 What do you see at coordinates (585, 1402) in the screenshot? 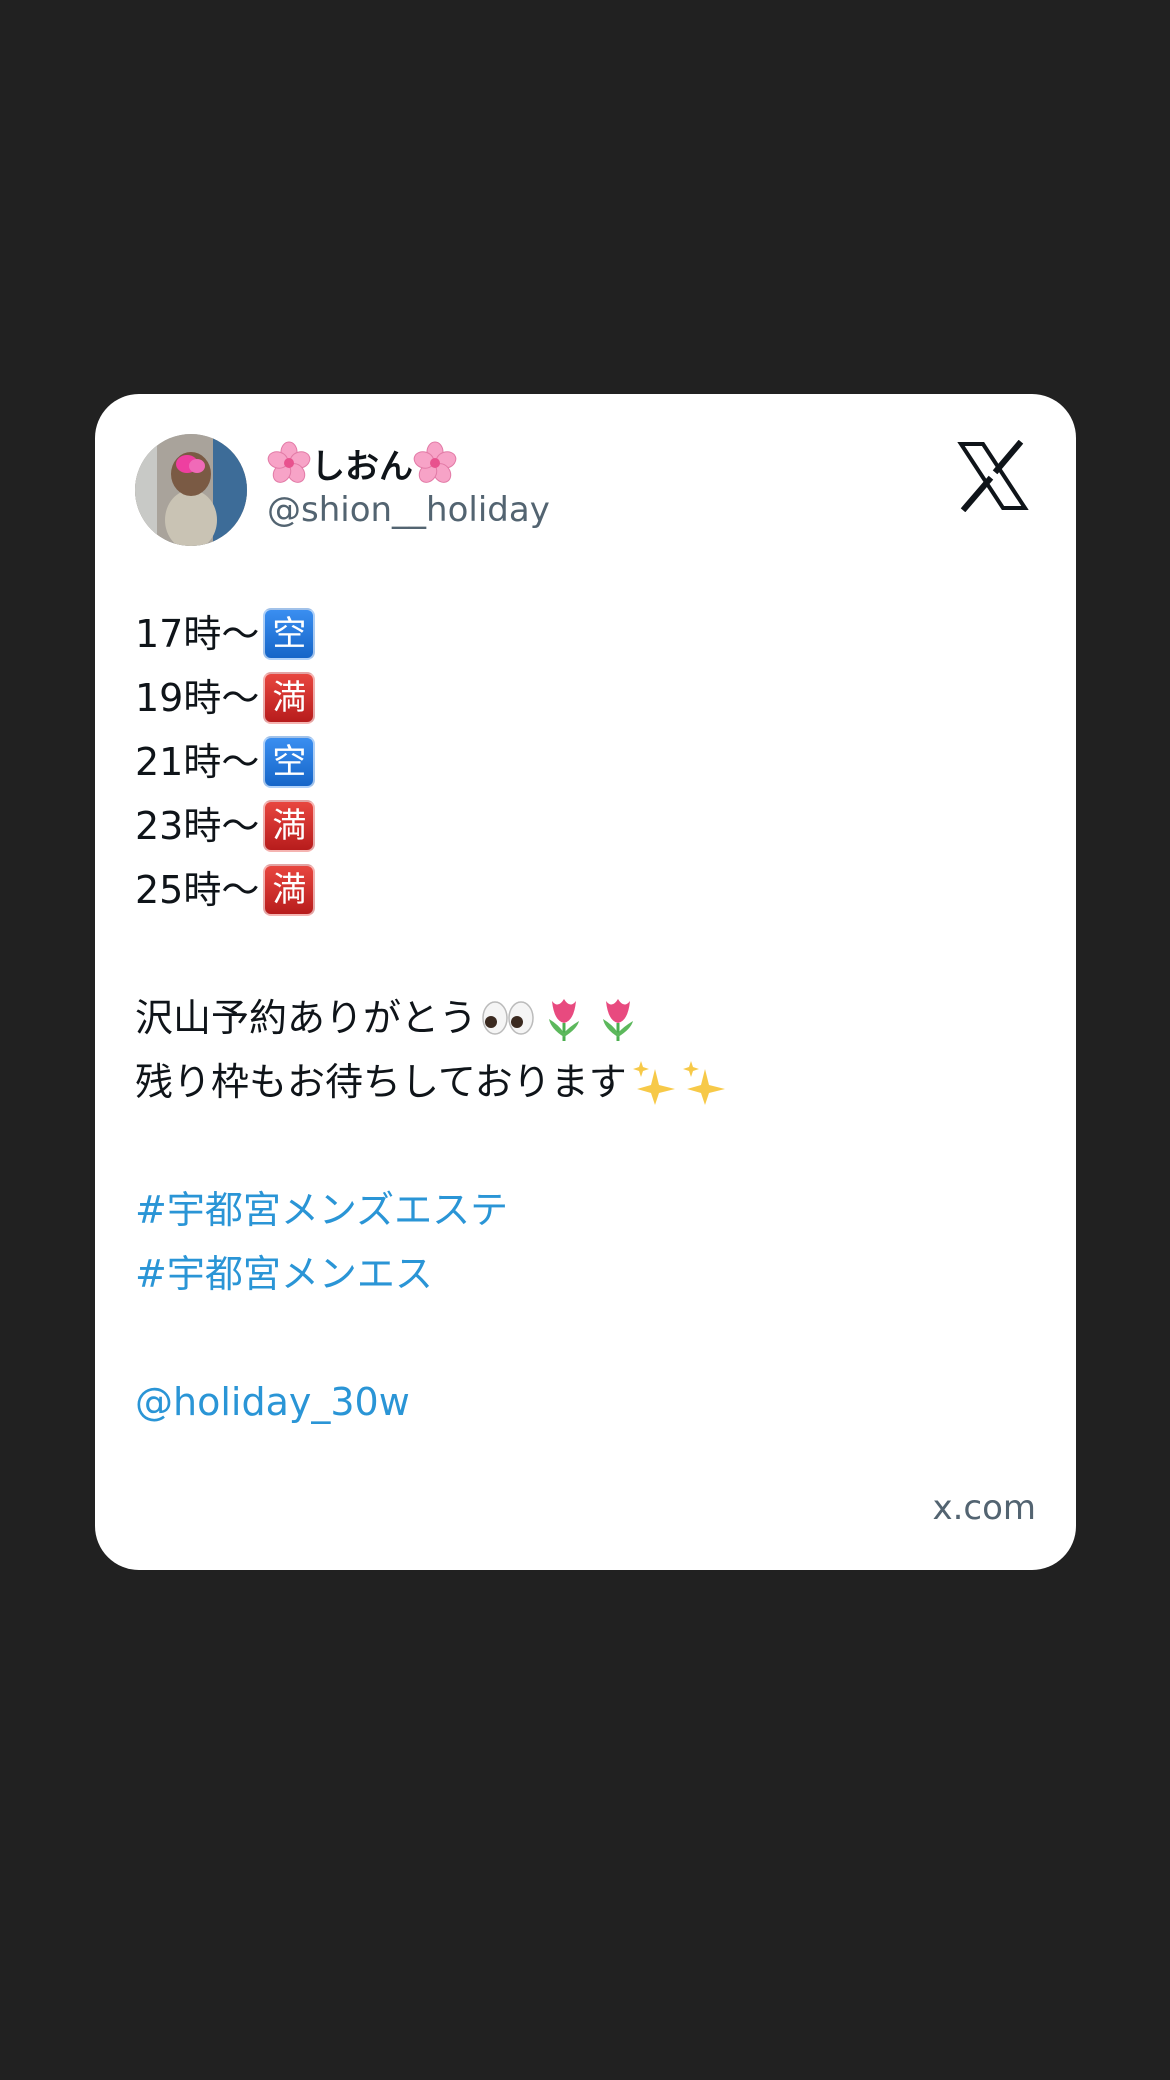
I see `mention-link: @holiday_30w` at bounding box center [585, 1402].